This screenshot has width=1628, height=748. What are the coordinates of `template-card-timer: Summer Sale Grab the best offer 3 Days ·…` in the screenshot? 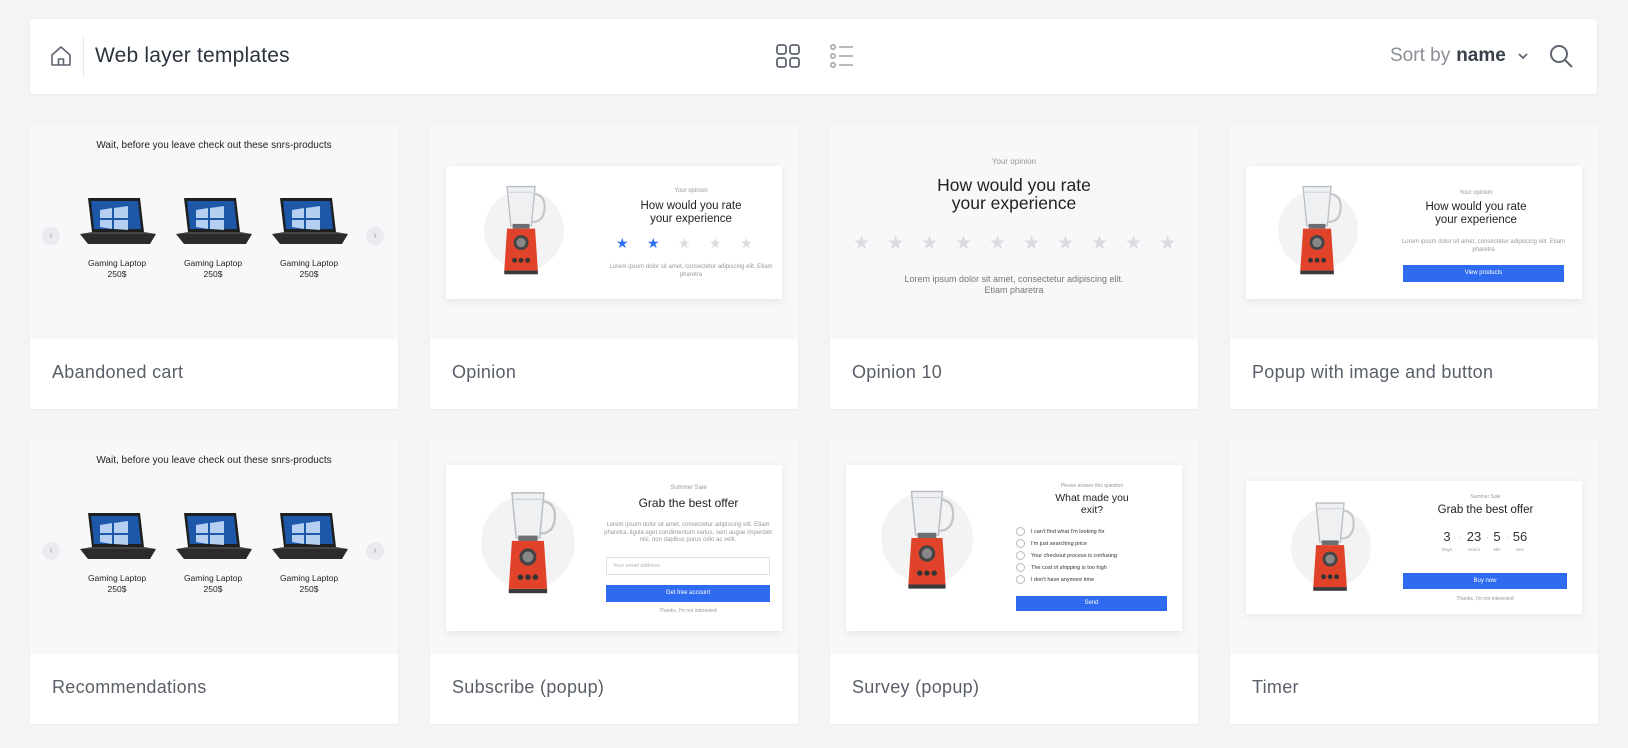 It's located at (1414, 582).